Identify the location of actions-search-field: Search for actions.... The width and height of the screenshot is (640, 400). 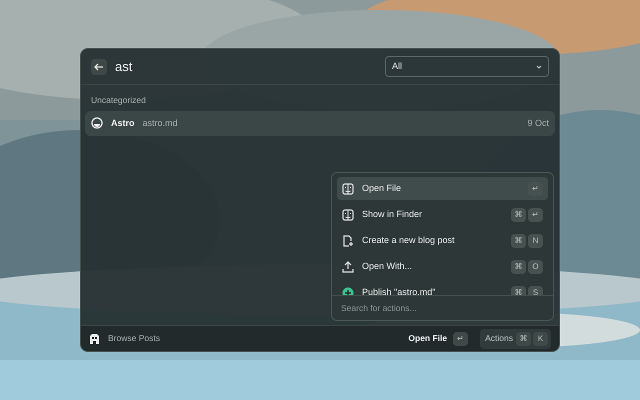
(442, 308).